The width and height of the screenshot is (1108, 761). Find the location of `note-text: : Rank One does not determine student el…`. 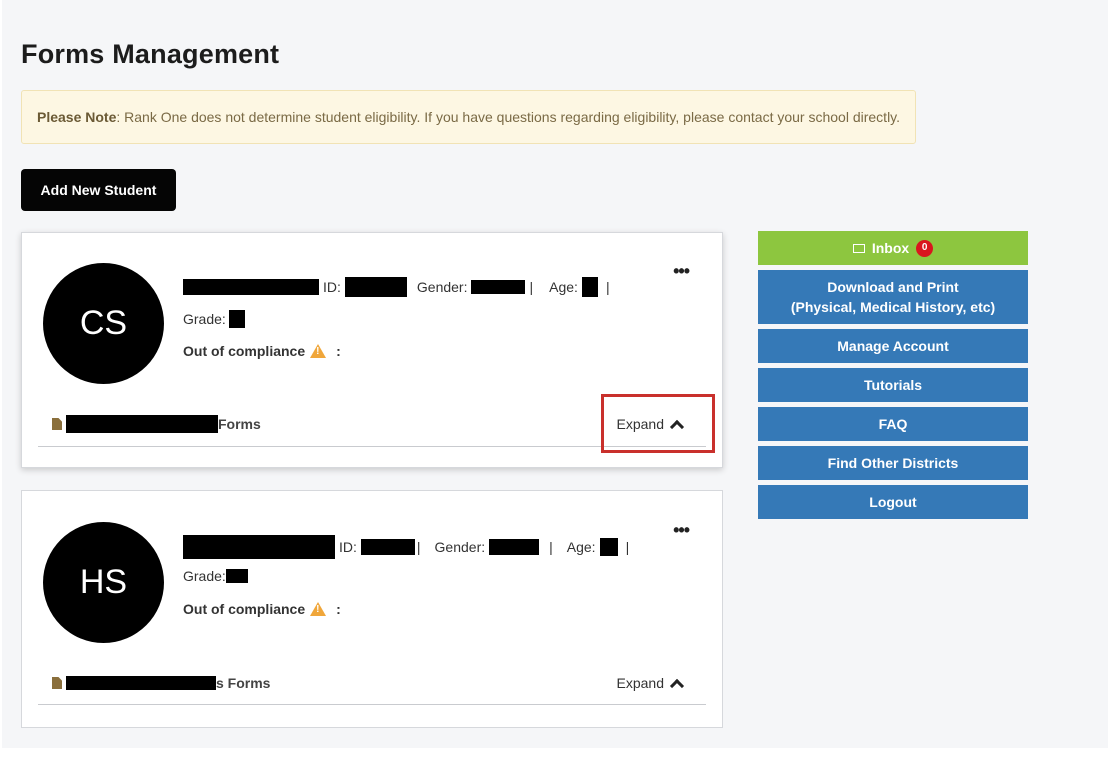

note-text: : Rank One does not determine student el… is located at coordinates (508, 117).